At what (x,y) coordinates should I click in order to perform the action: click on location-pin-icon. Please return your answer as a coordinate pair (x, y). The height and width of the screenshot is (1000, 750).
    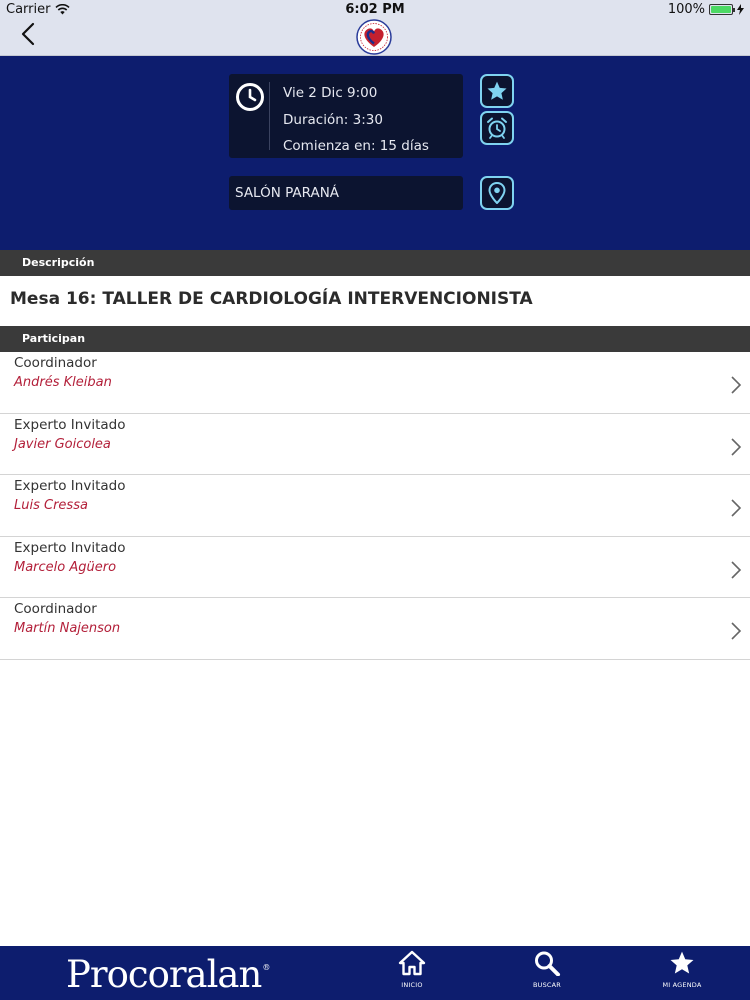
    Looking at the image, I should click on (497, 193).